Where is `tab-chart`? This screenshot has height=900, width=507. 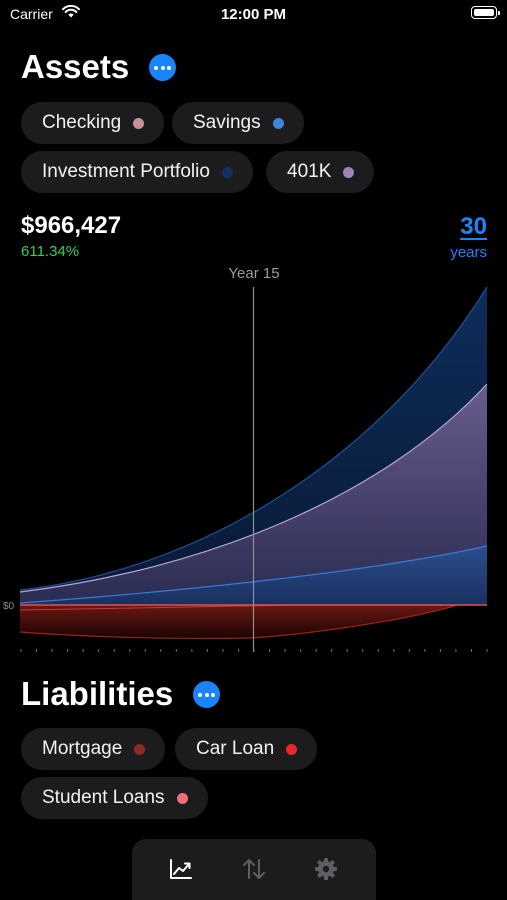 tab-chart is located at coordinates (181, 869).